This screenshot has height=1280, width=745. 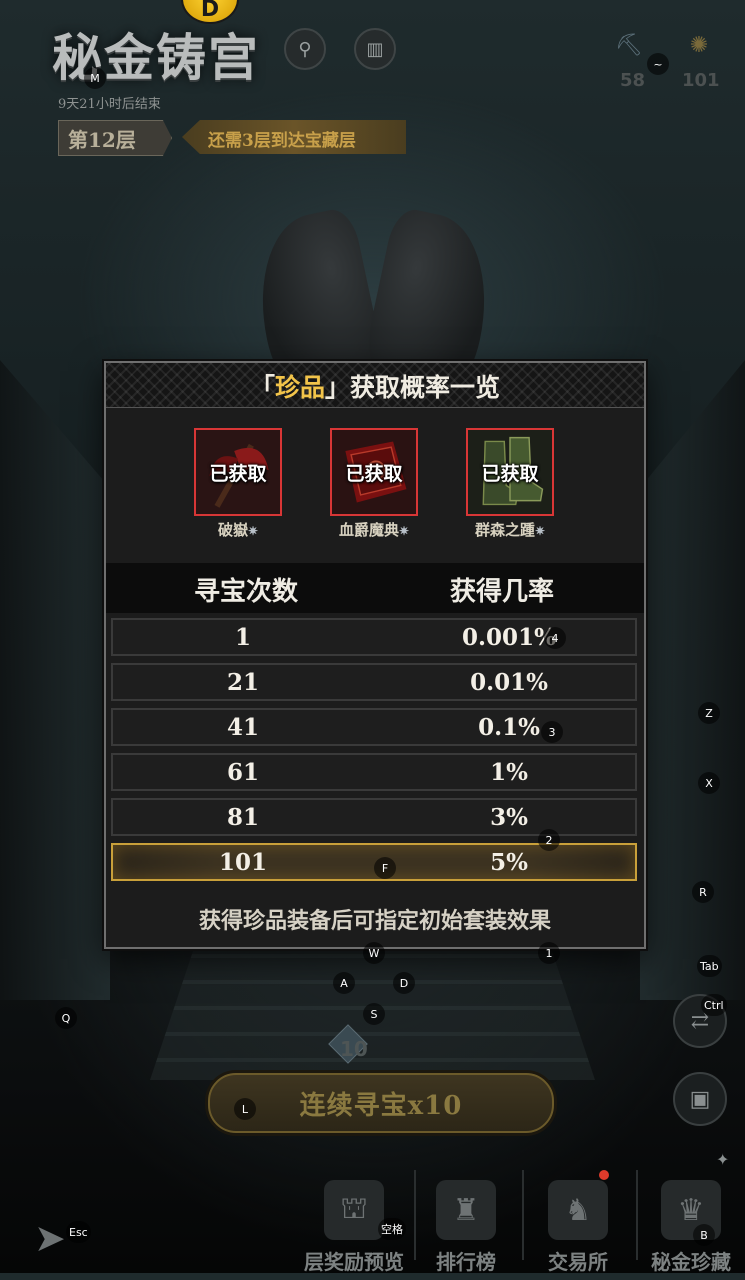 What do you see at coordinates (723, 1159) in the screenshot?
I see `sparkle-icon: ✦` at bounding box center [723, 1159].